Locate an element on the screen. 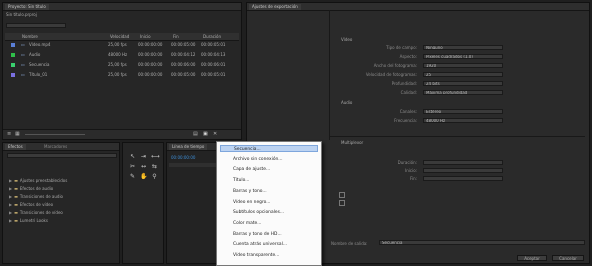  setting-value-field: 1920 is located at coordinates (463, 65).